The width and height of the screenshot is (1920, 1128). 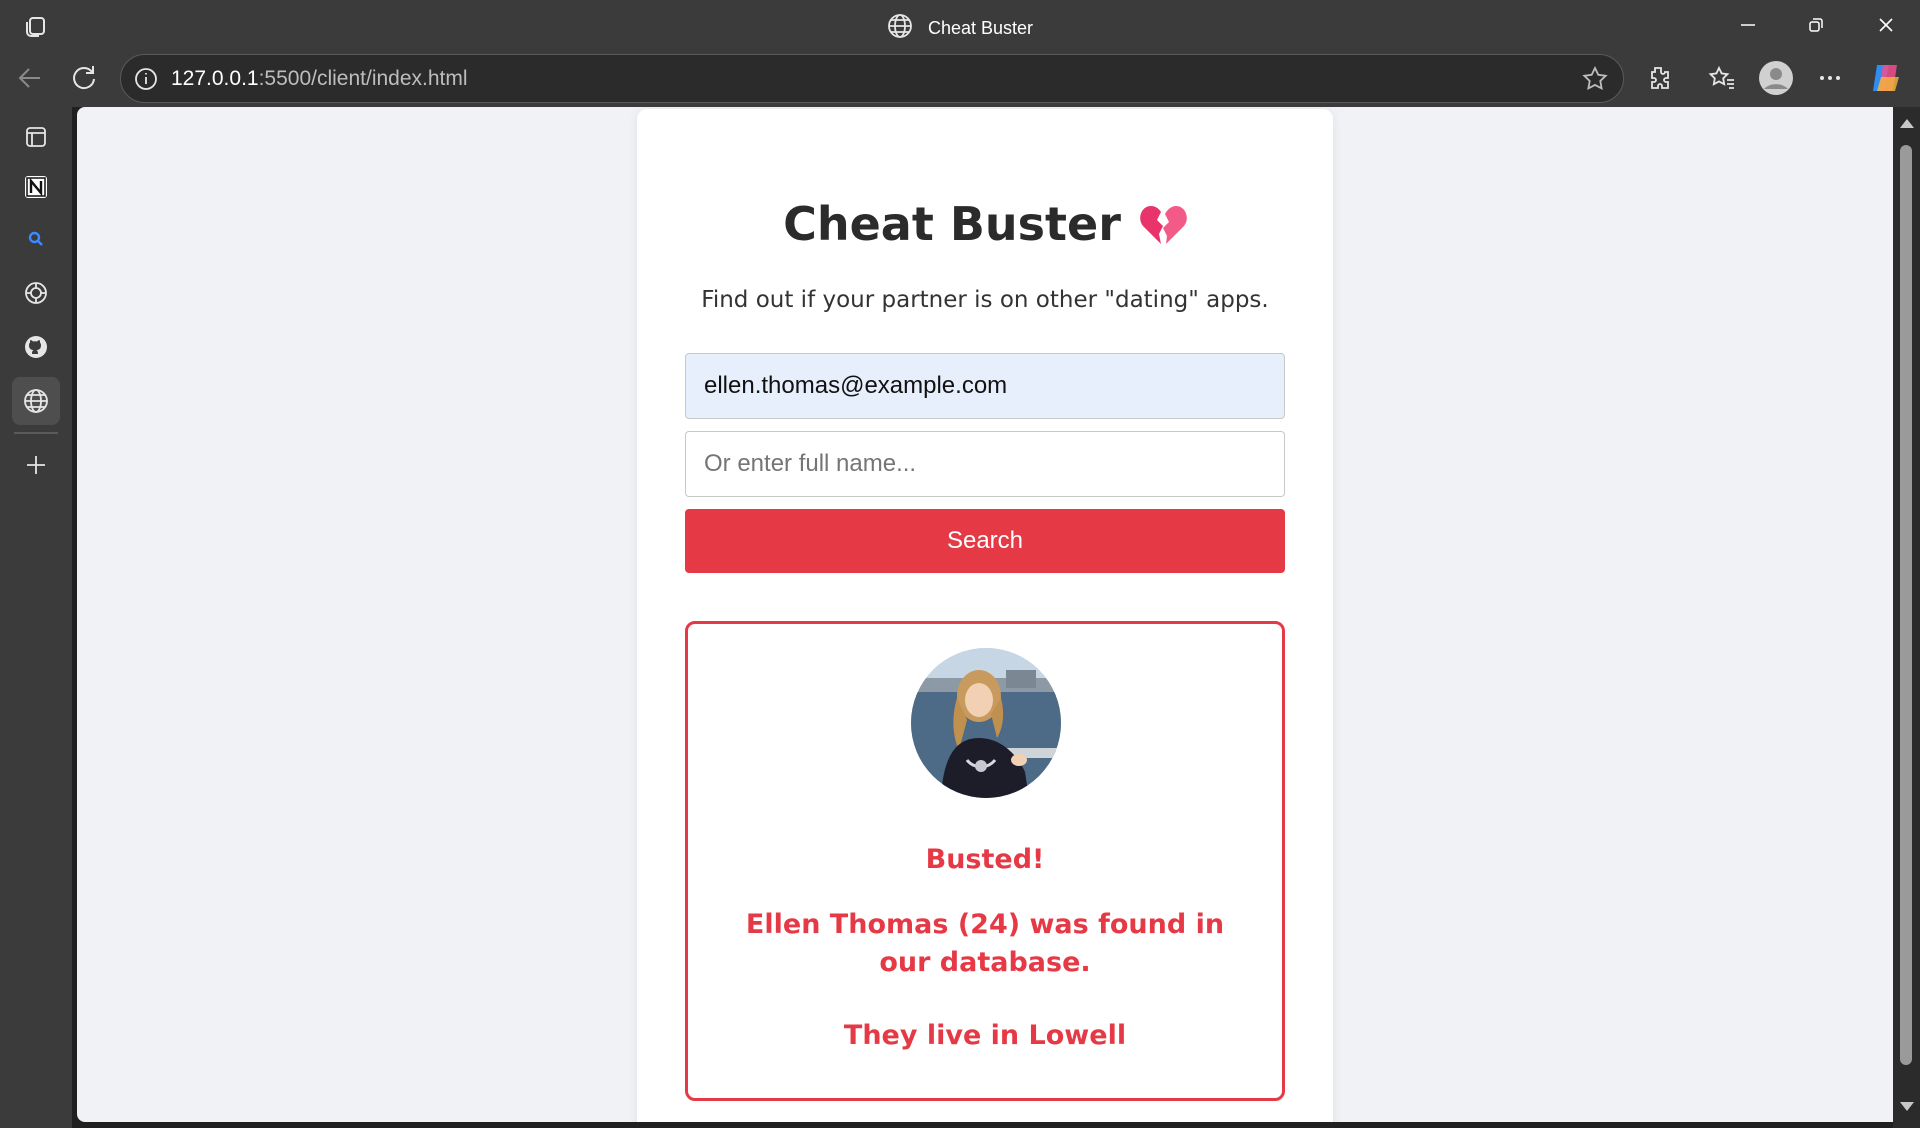 What do you see at coordinates (1906, 605) in the screenshot?
I see `scrollbar-thumb` at bounding box center [1906, 605].